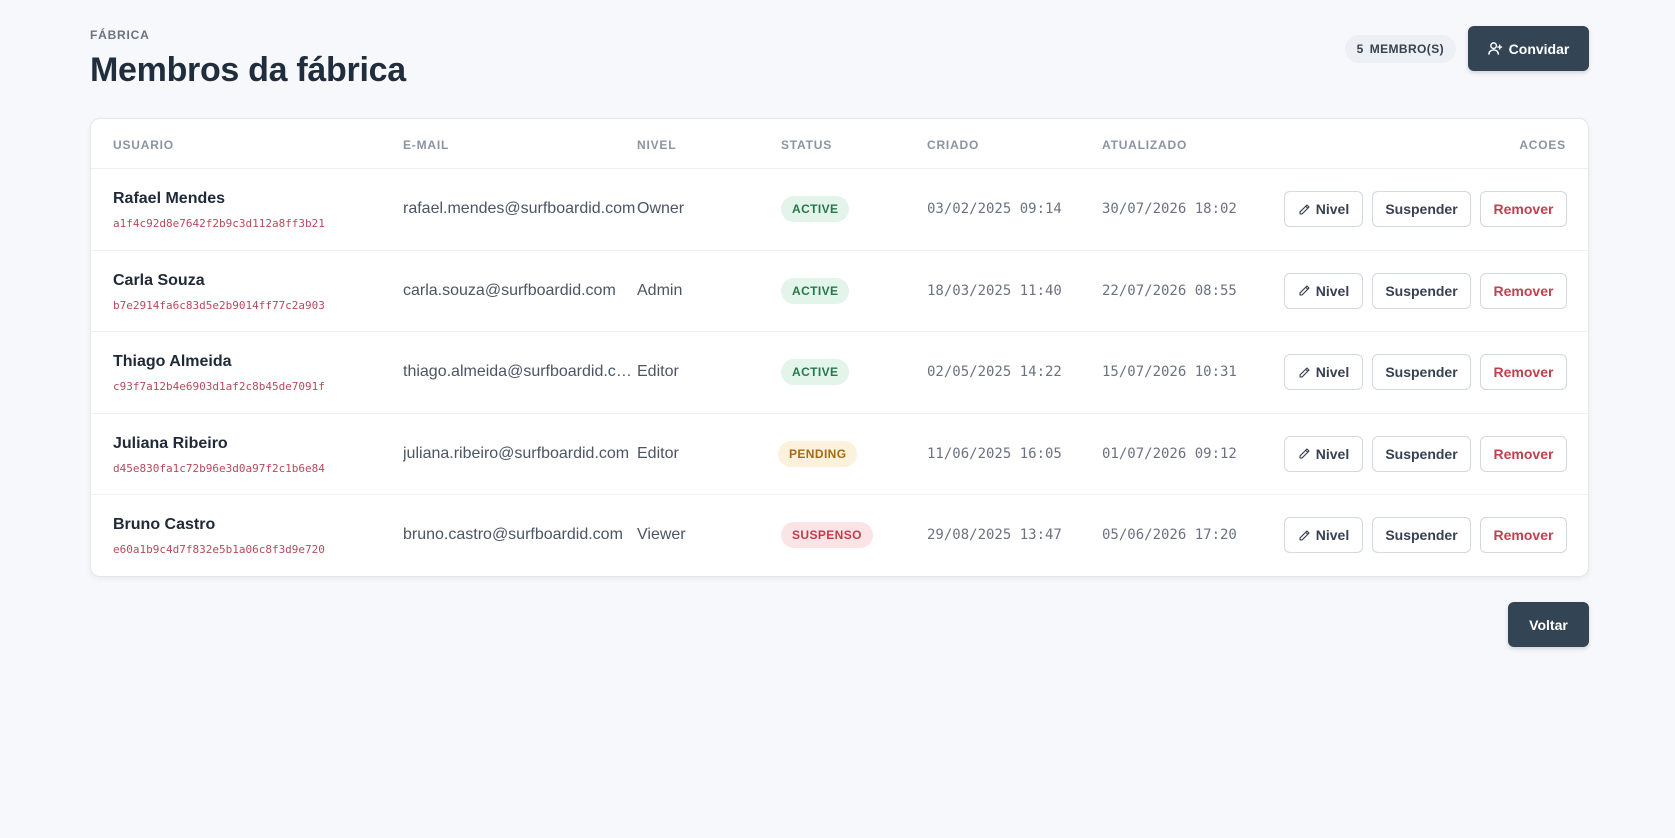  Describe the element at coordinates (657, 145) in the screenshot. I see `column-header-level: NIVEL` at that location.